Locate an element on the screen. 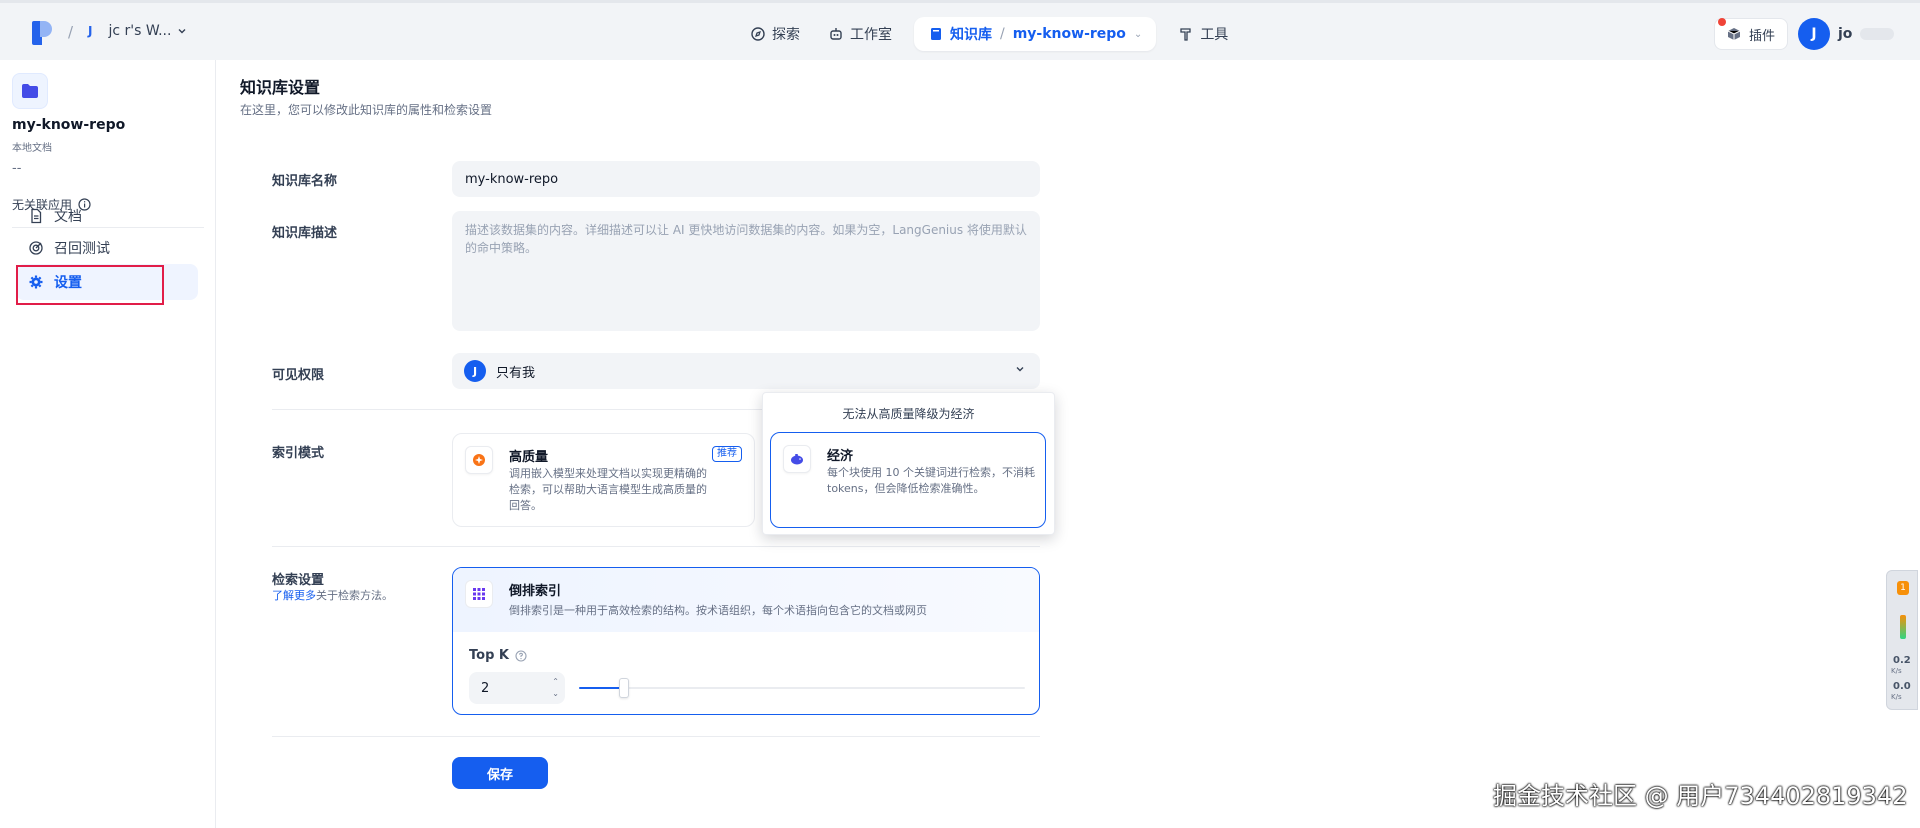 The image size is (1920, 828). cube-icon is located at coordinates (1734, 34).